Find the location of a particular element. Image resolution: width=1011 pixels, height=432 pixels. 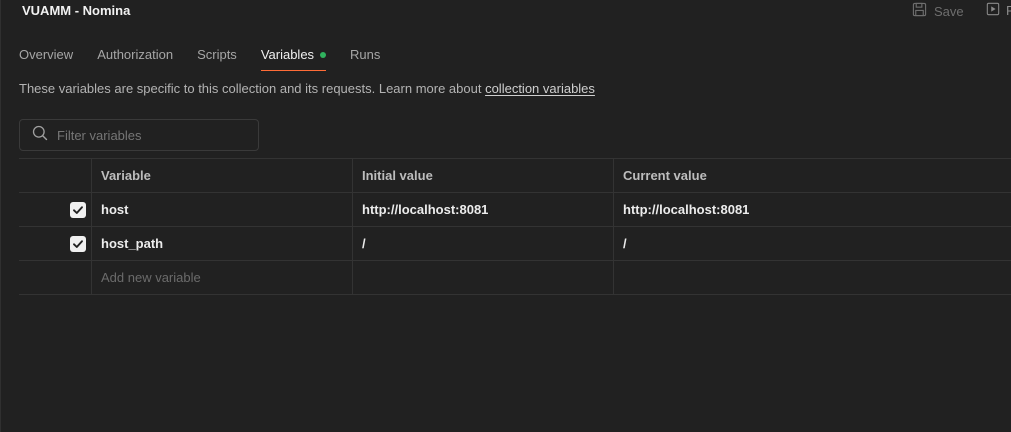

column-header-initial-value: Initial value is located at coordinates (482, 175).